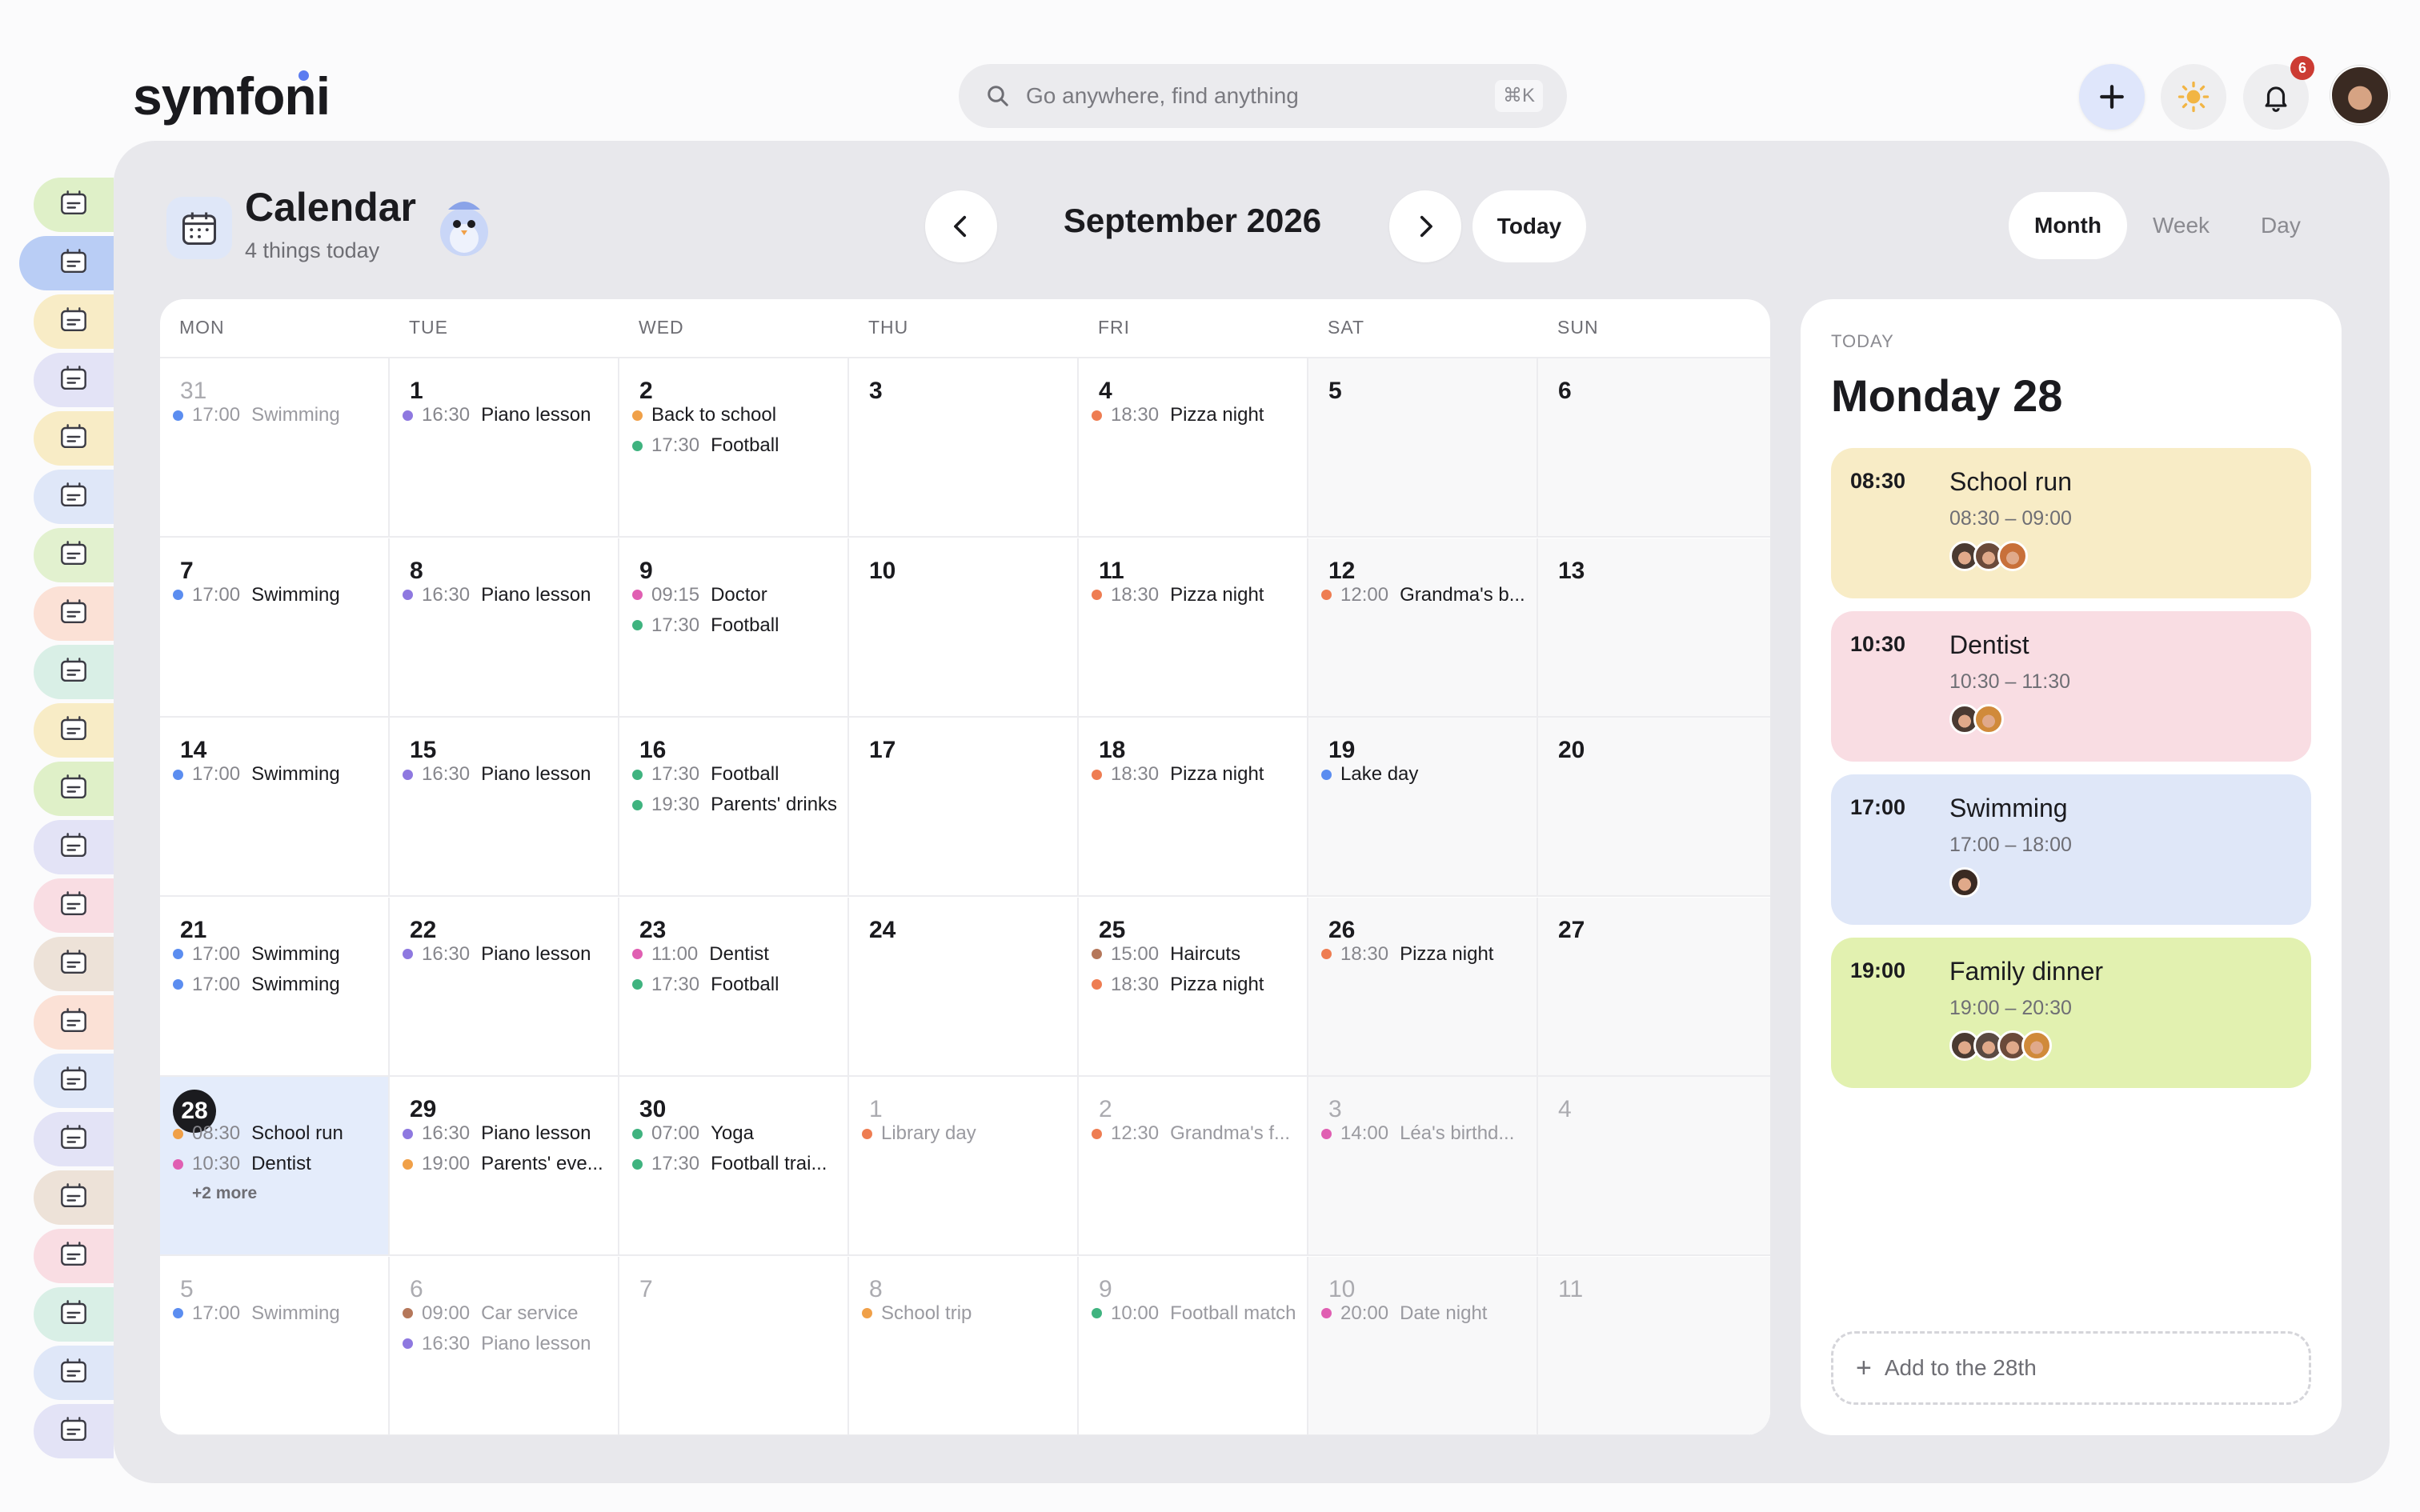  Describe the element at coordinates (275, 1345) in the screenshot. I see `day-cell: 5 17:00 Swimming` at that location.